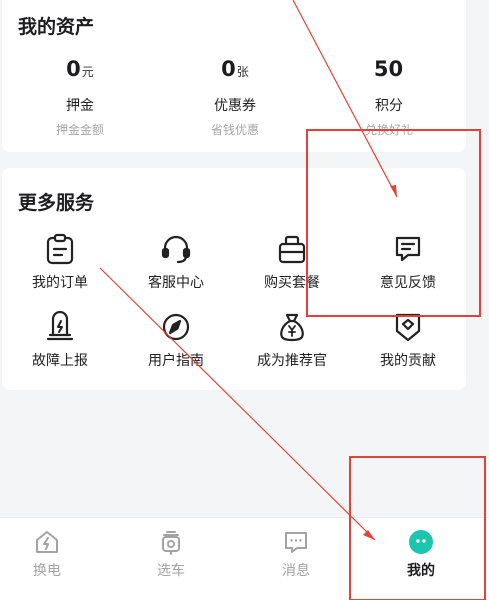 This screenshot has height=600, width=489. I want to click on service-label: 意见反馈, so click(408, 283).